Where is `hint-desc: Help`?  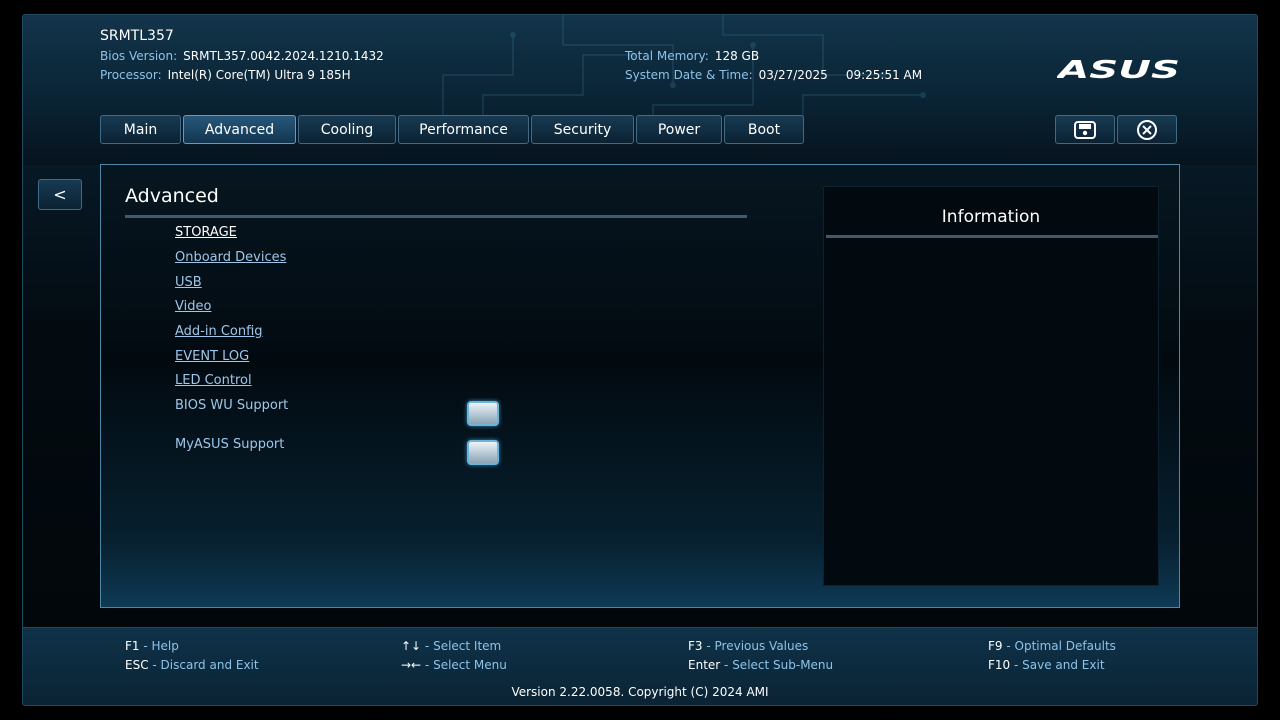 hint-desc: Help is located at coordinates (165, 646).